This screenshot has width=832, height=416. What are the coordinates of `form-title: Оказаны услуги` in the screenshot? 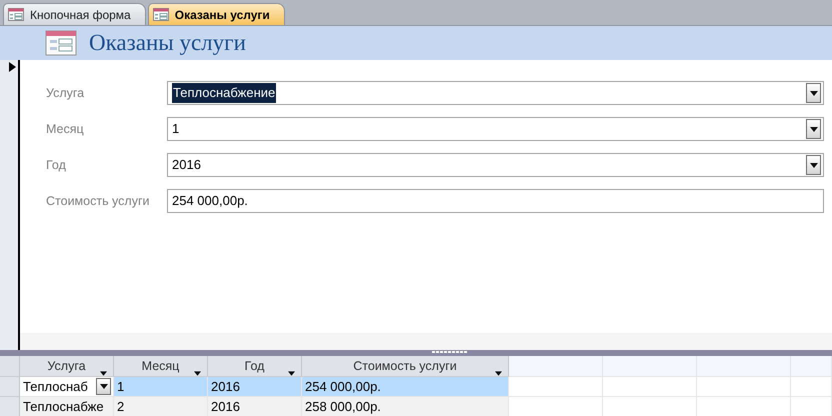 It's located at (167, 42).